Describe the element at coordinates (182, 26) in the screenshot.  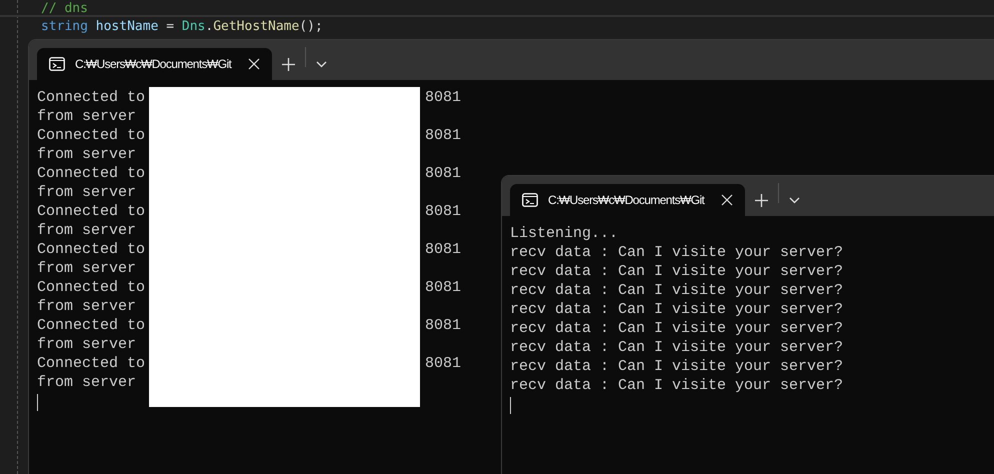
I see `code-line: string hostName = Dns.GetHostName();` at that location.